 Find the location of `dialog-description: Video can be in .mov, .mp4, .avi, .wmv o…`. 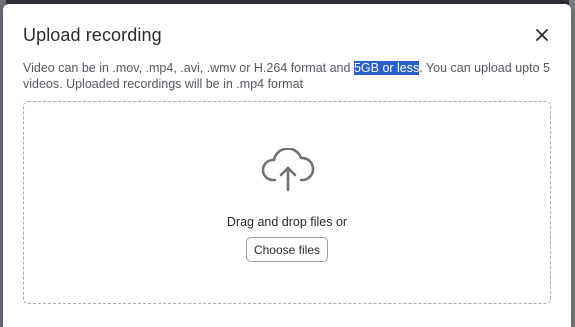

dialog-description: Video can be in .mov, .mp4, .avi, .wmv o… is located at coordinates (288, 76).